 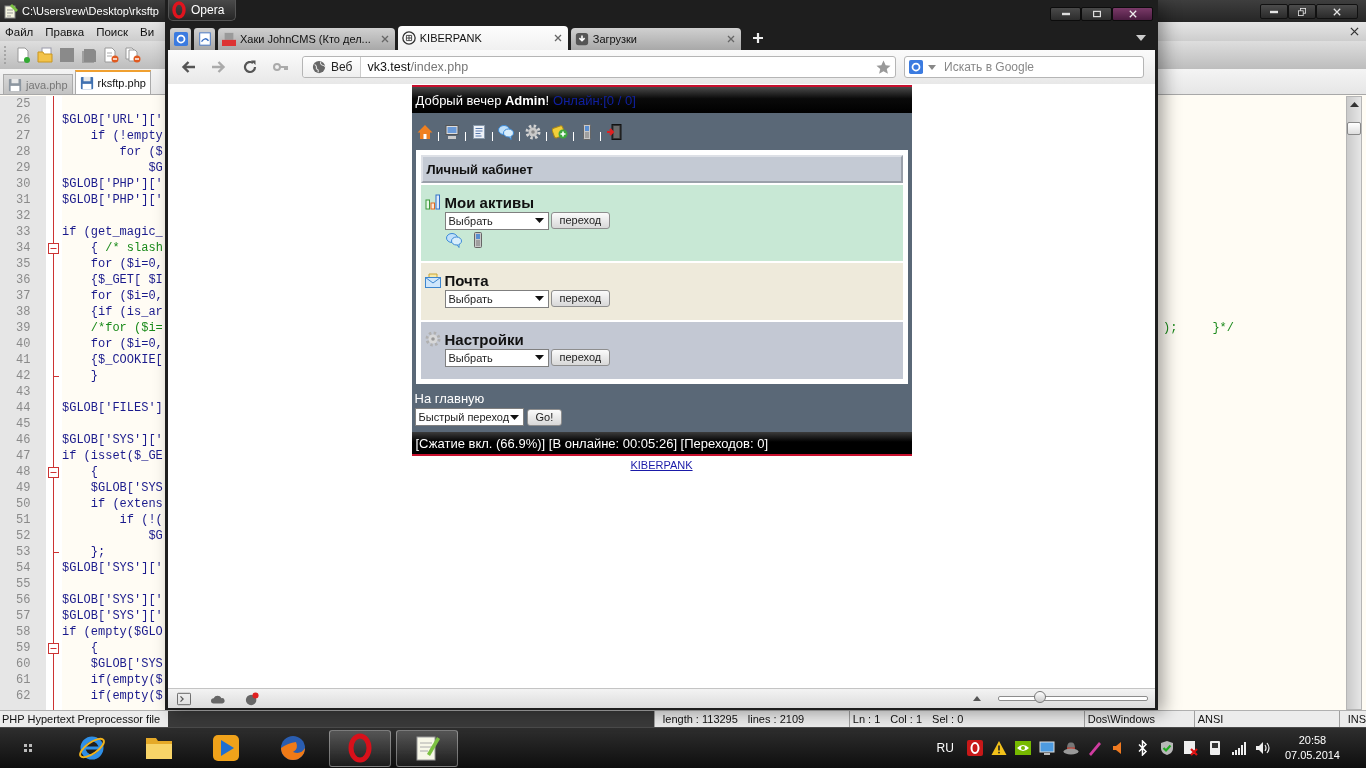 I want to click on close-all-icon, so click(x=133, y=55).